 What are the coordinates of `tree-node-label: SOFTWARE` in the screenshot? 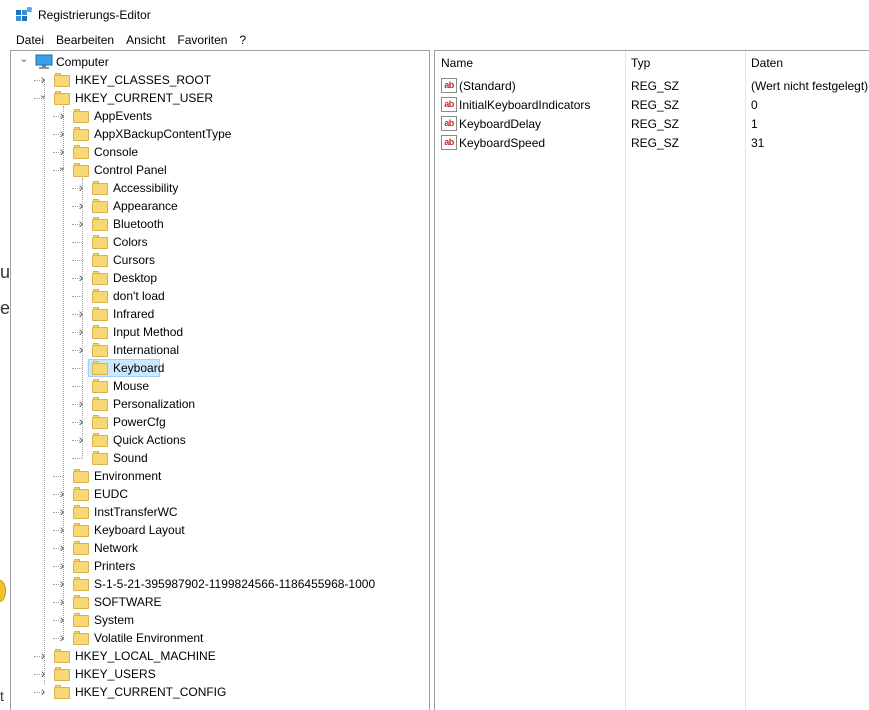 It's located at (128, 602).